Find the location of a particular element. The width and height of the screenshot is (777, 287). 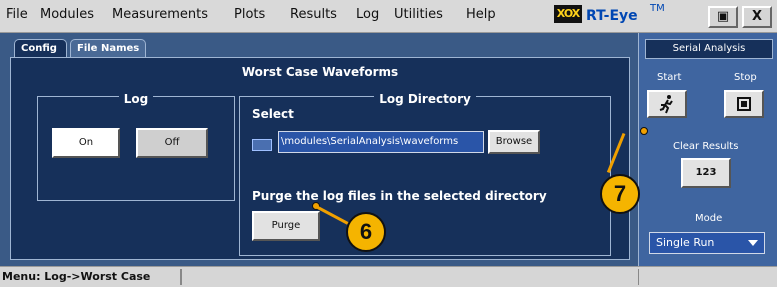

stop-icon is located at coordinates (744, 104).